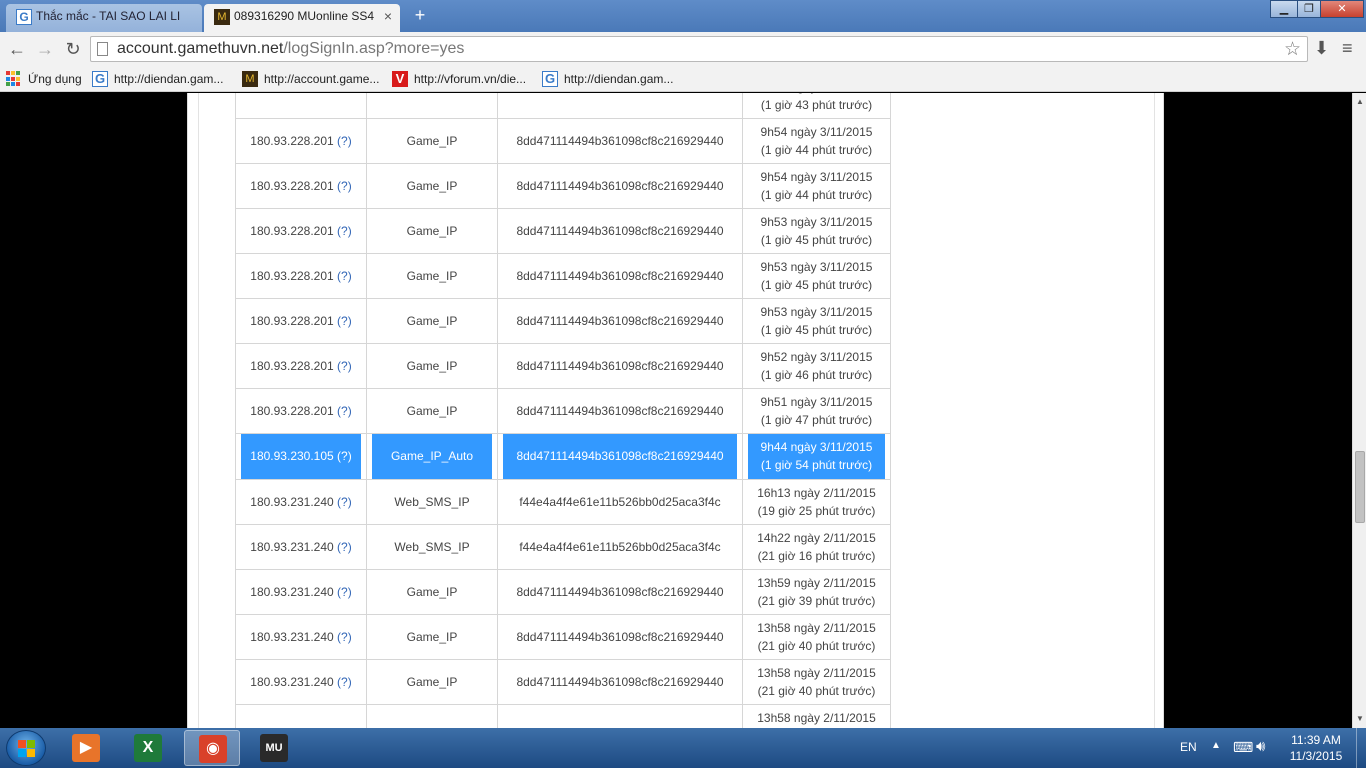 The image size is (1366, 768). I want to click on start-button, so click(26, 748).